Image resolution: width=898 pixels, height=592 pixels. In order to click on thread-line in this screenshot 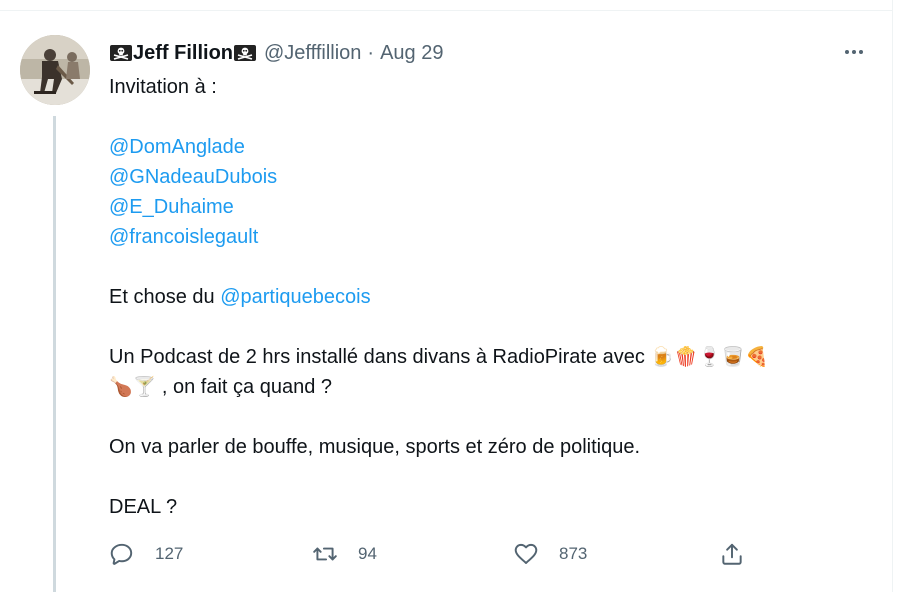, I will do `click(54, 354)`.